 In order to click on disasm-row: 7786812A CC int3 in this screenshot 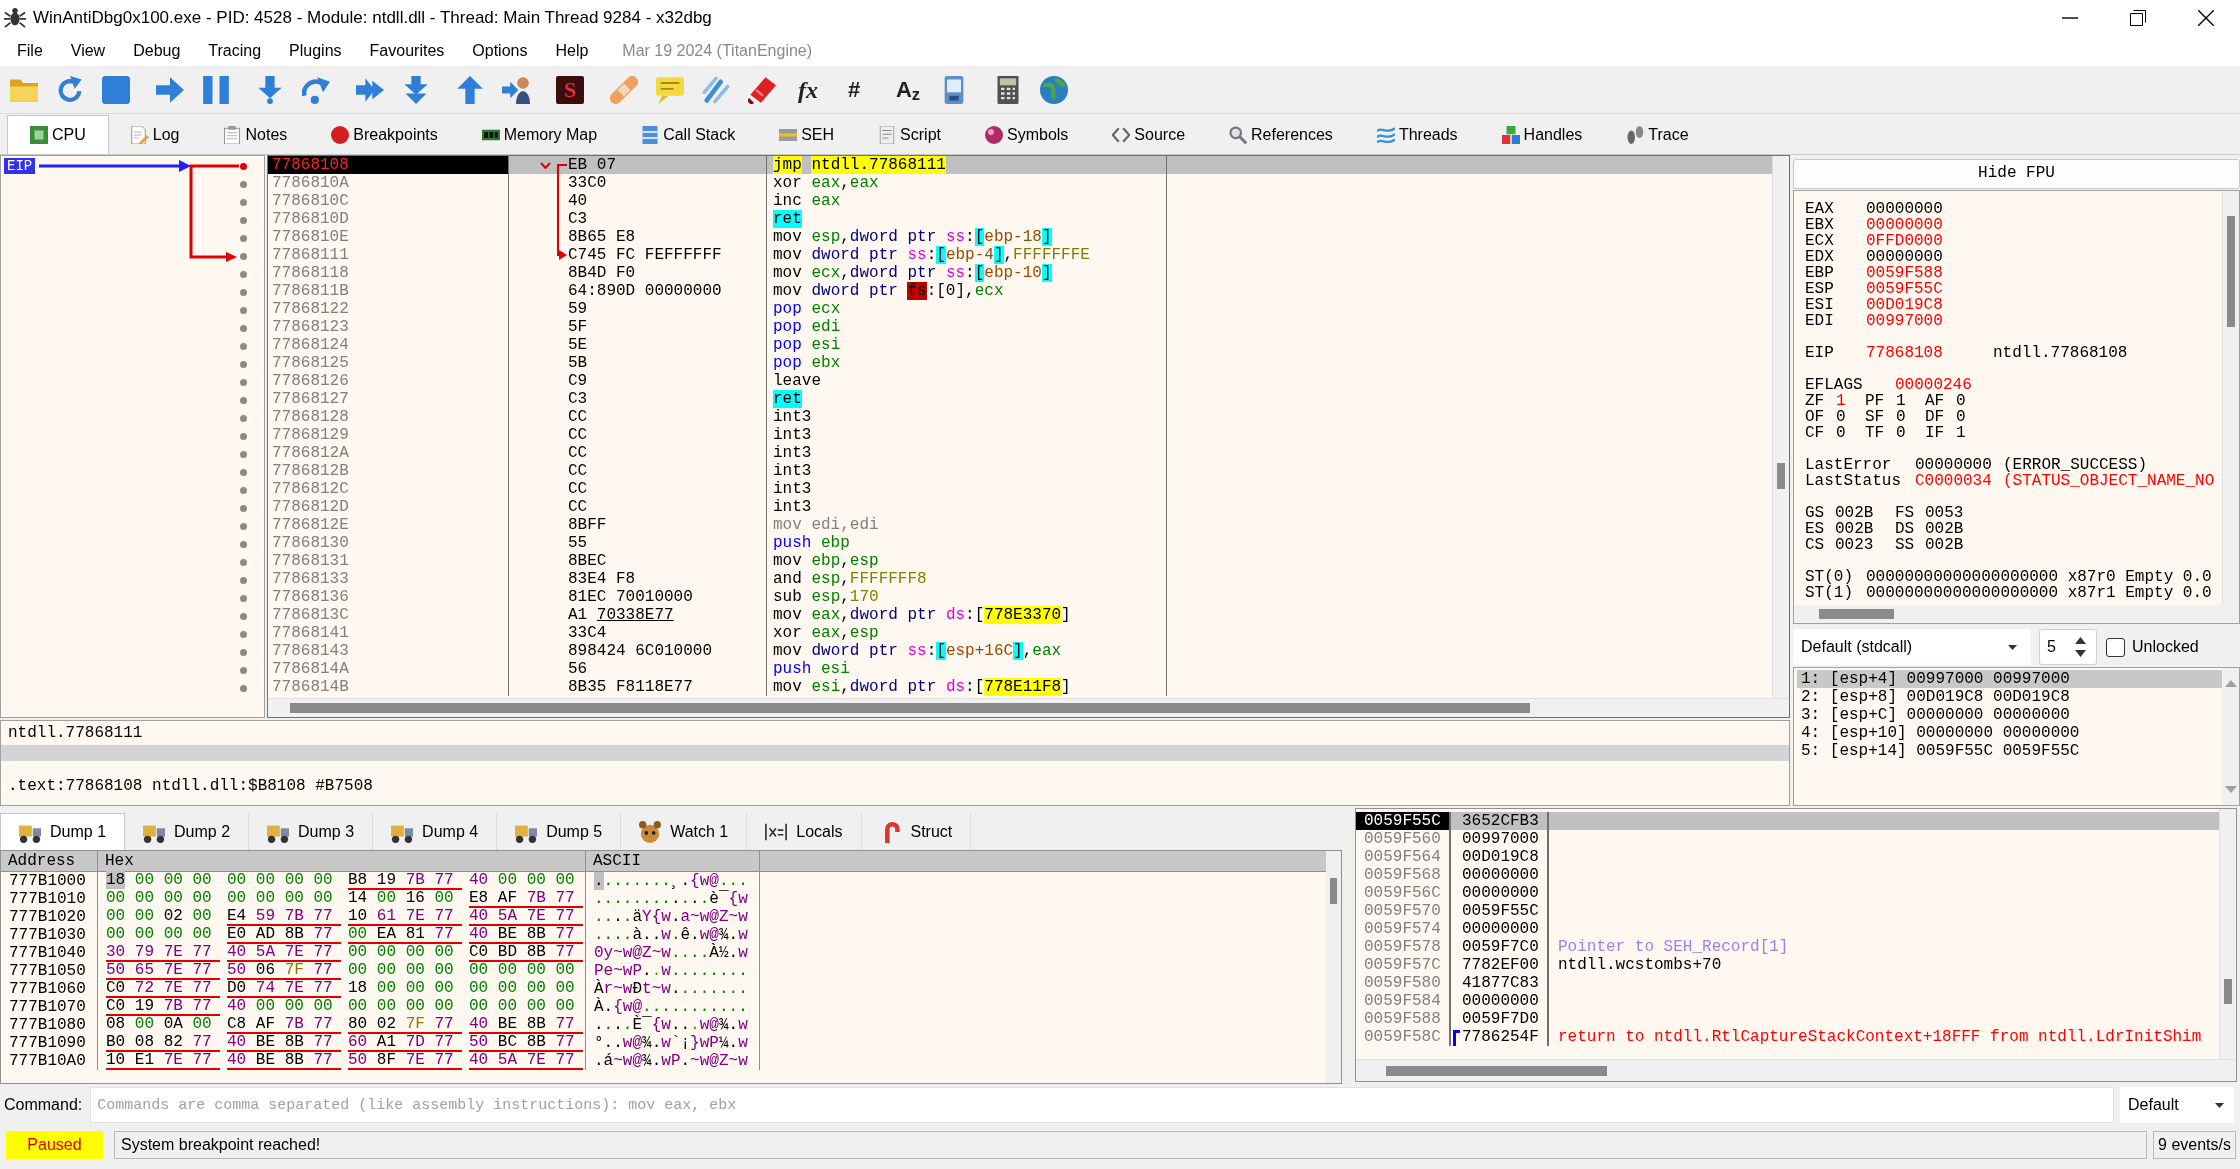, I will do `click(1020, 453)`.